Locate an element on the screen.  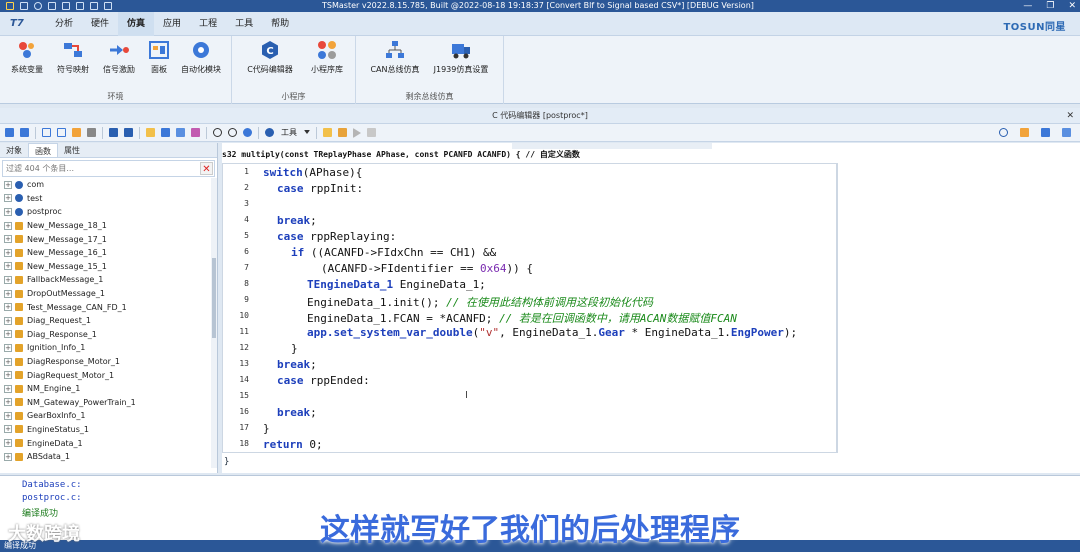
tree-item: + NM_Engine_1 is located at coordinates (105, 389).